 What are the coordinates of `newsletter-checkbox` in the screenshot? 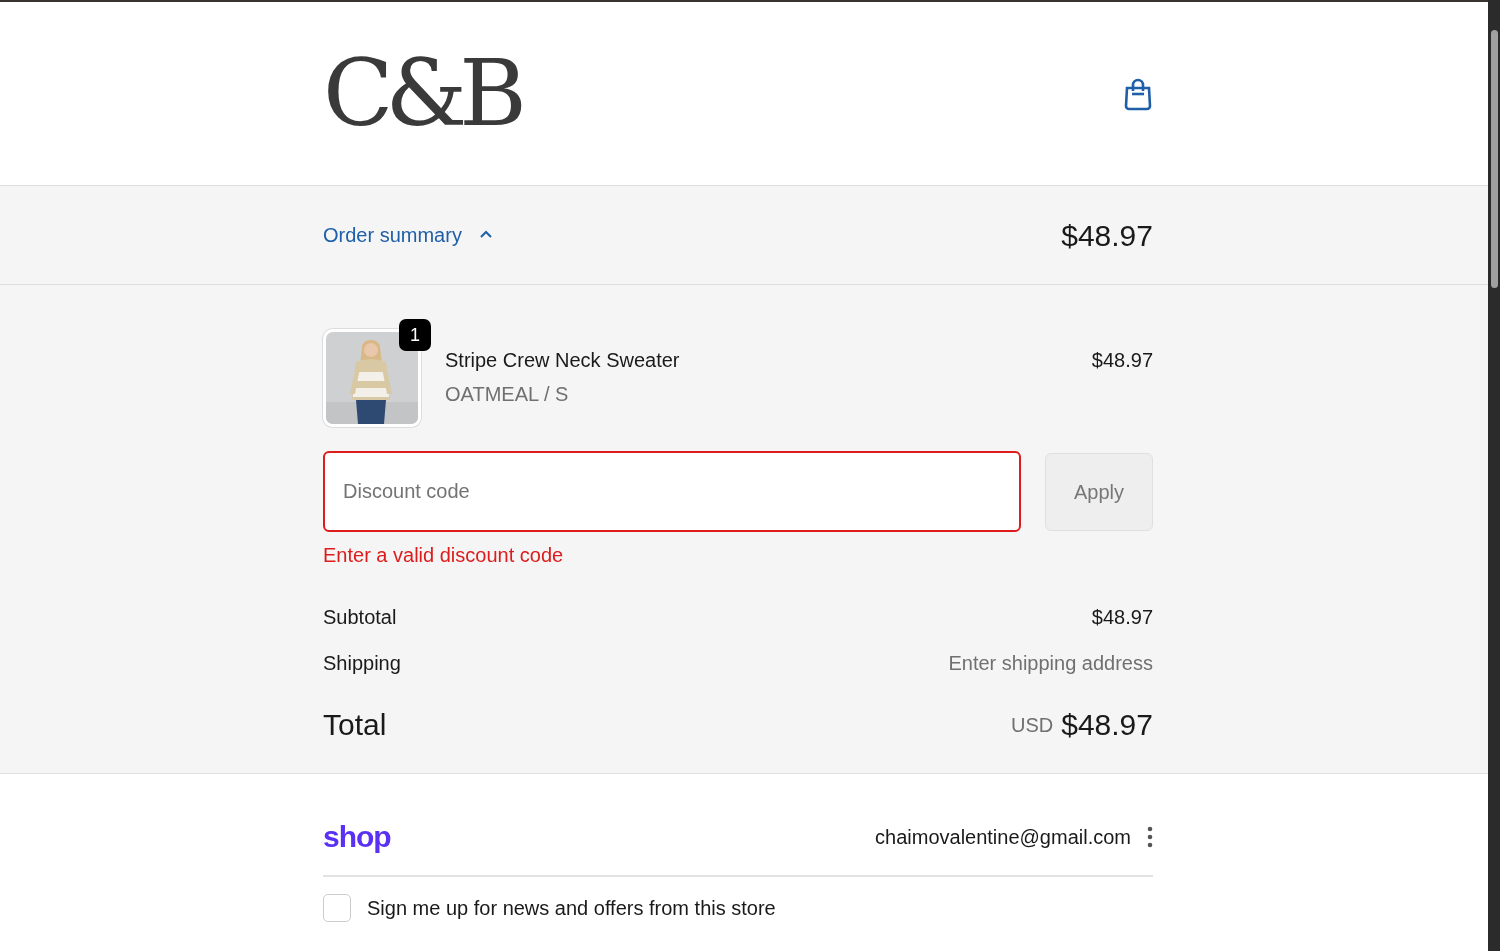 It's located at (337, 908).